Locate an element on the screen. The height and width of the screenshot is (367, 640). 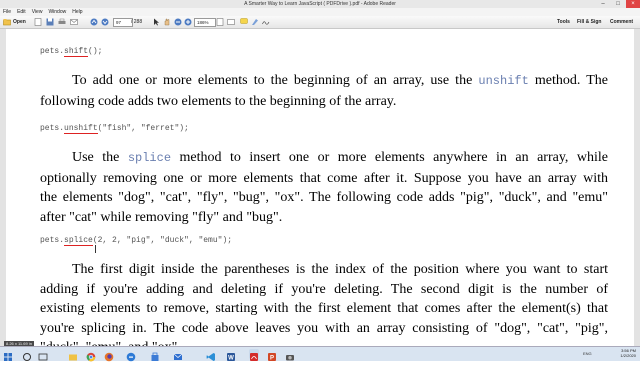
mail-icon is located at coordinates (178, 354).